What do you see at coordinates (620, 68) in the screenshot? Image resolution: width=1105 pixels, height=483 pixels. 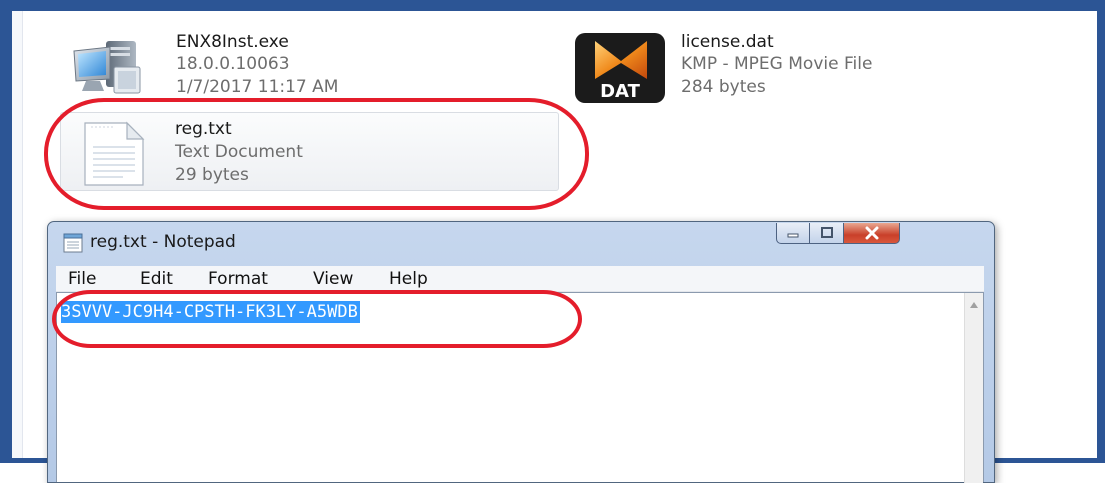 I see `kmplayer-dat-icon: DAT` at bounding box center [620, 68].